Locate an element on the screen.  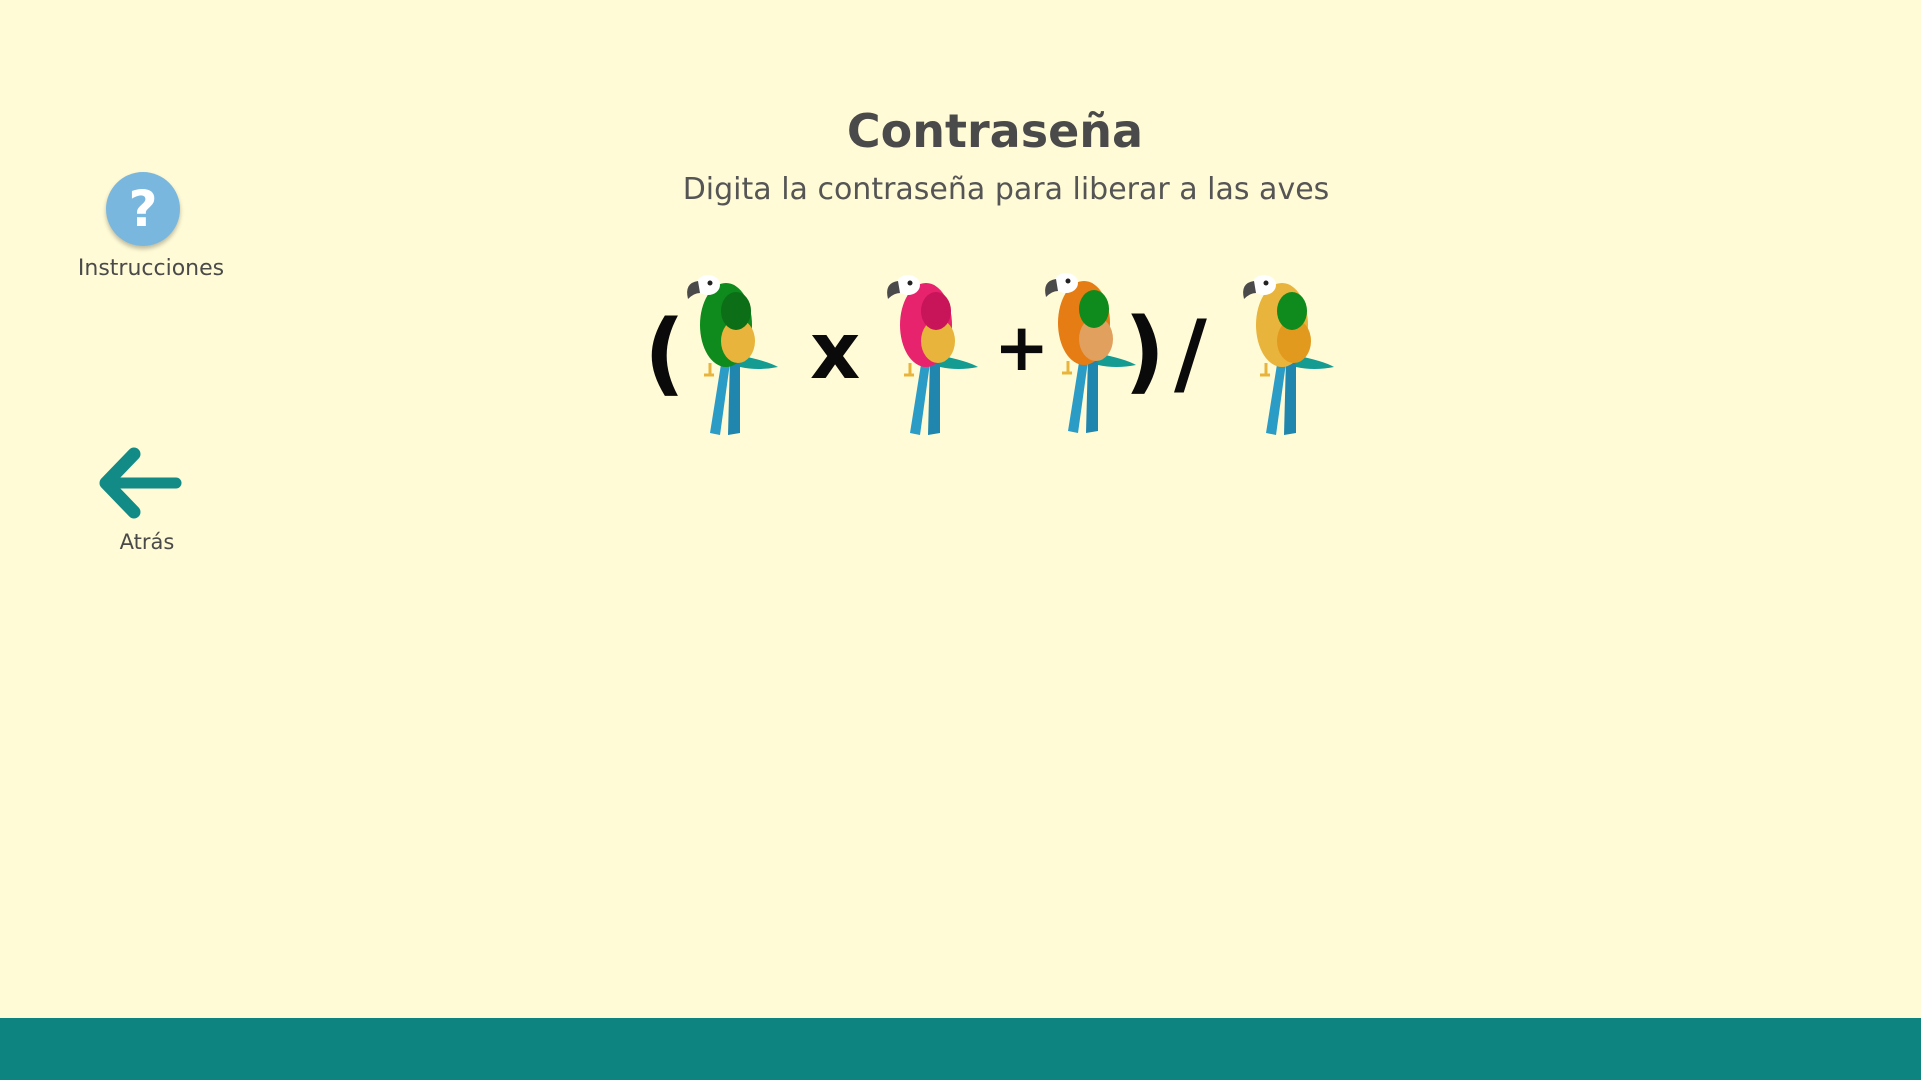
password-equation: ( x + ) / is located at coordinates (990, 350).